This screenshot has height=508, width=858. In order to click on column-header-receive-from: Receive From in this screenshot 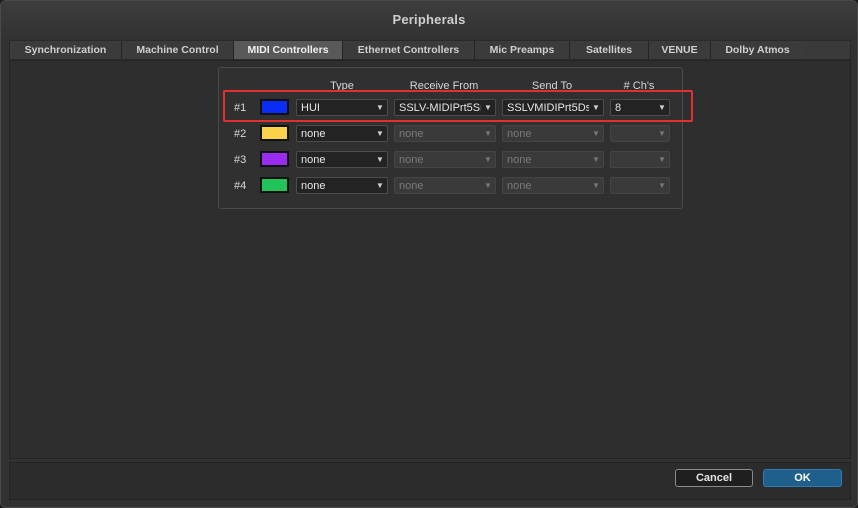, I will do `click(444, 86)`.